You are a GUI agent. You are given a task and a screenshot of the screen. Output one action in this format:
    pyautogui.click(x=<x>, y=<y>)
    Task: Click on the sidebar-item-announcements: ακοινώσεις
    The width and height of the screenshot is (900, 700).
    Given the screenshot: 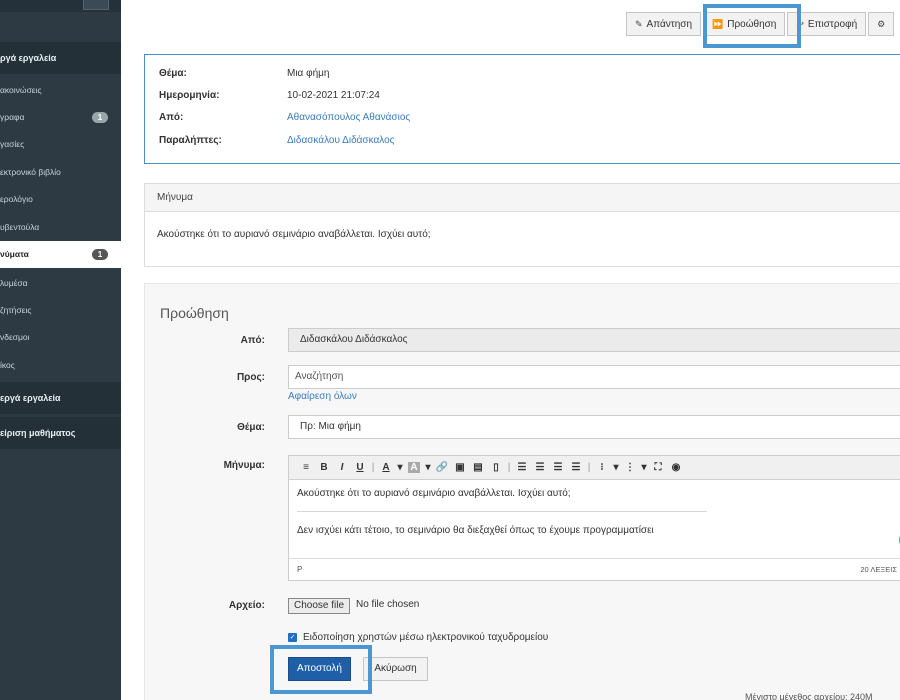 What is the action you would take?
    pyautogui.click(x=60, y=90)
    